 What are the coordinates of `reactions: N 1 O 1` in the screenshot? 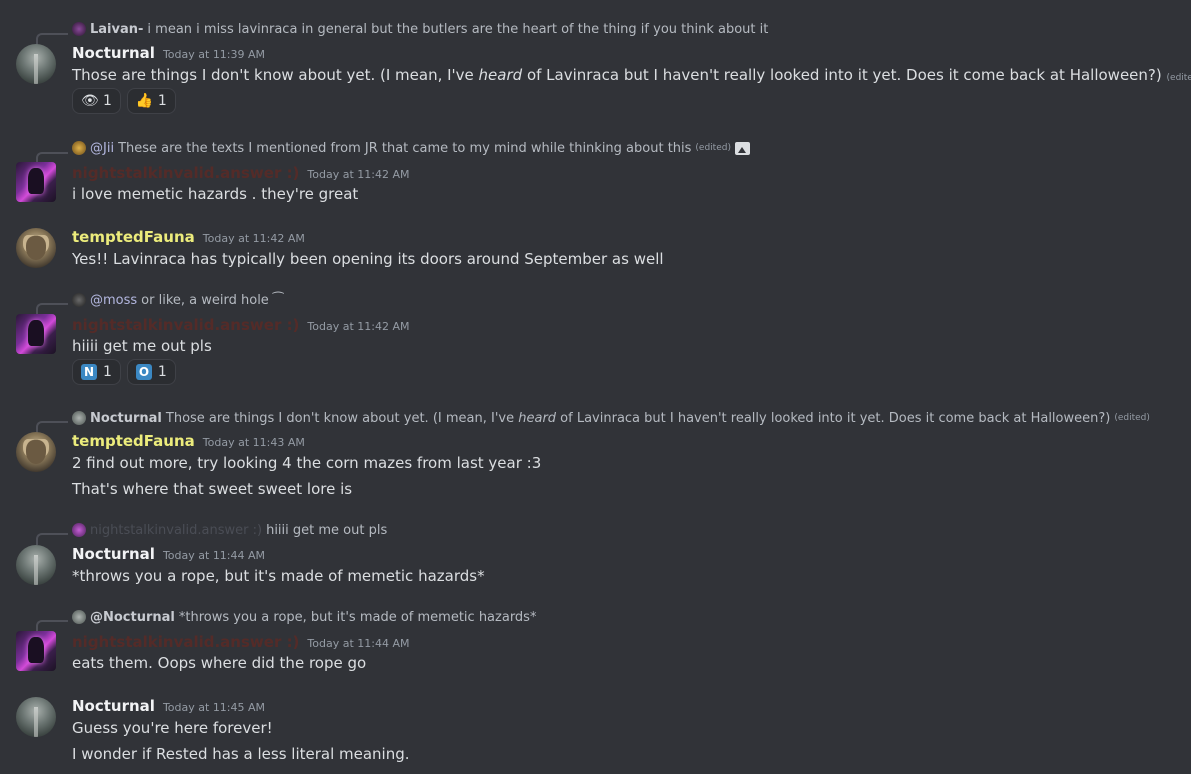 It's located at (124, 372).